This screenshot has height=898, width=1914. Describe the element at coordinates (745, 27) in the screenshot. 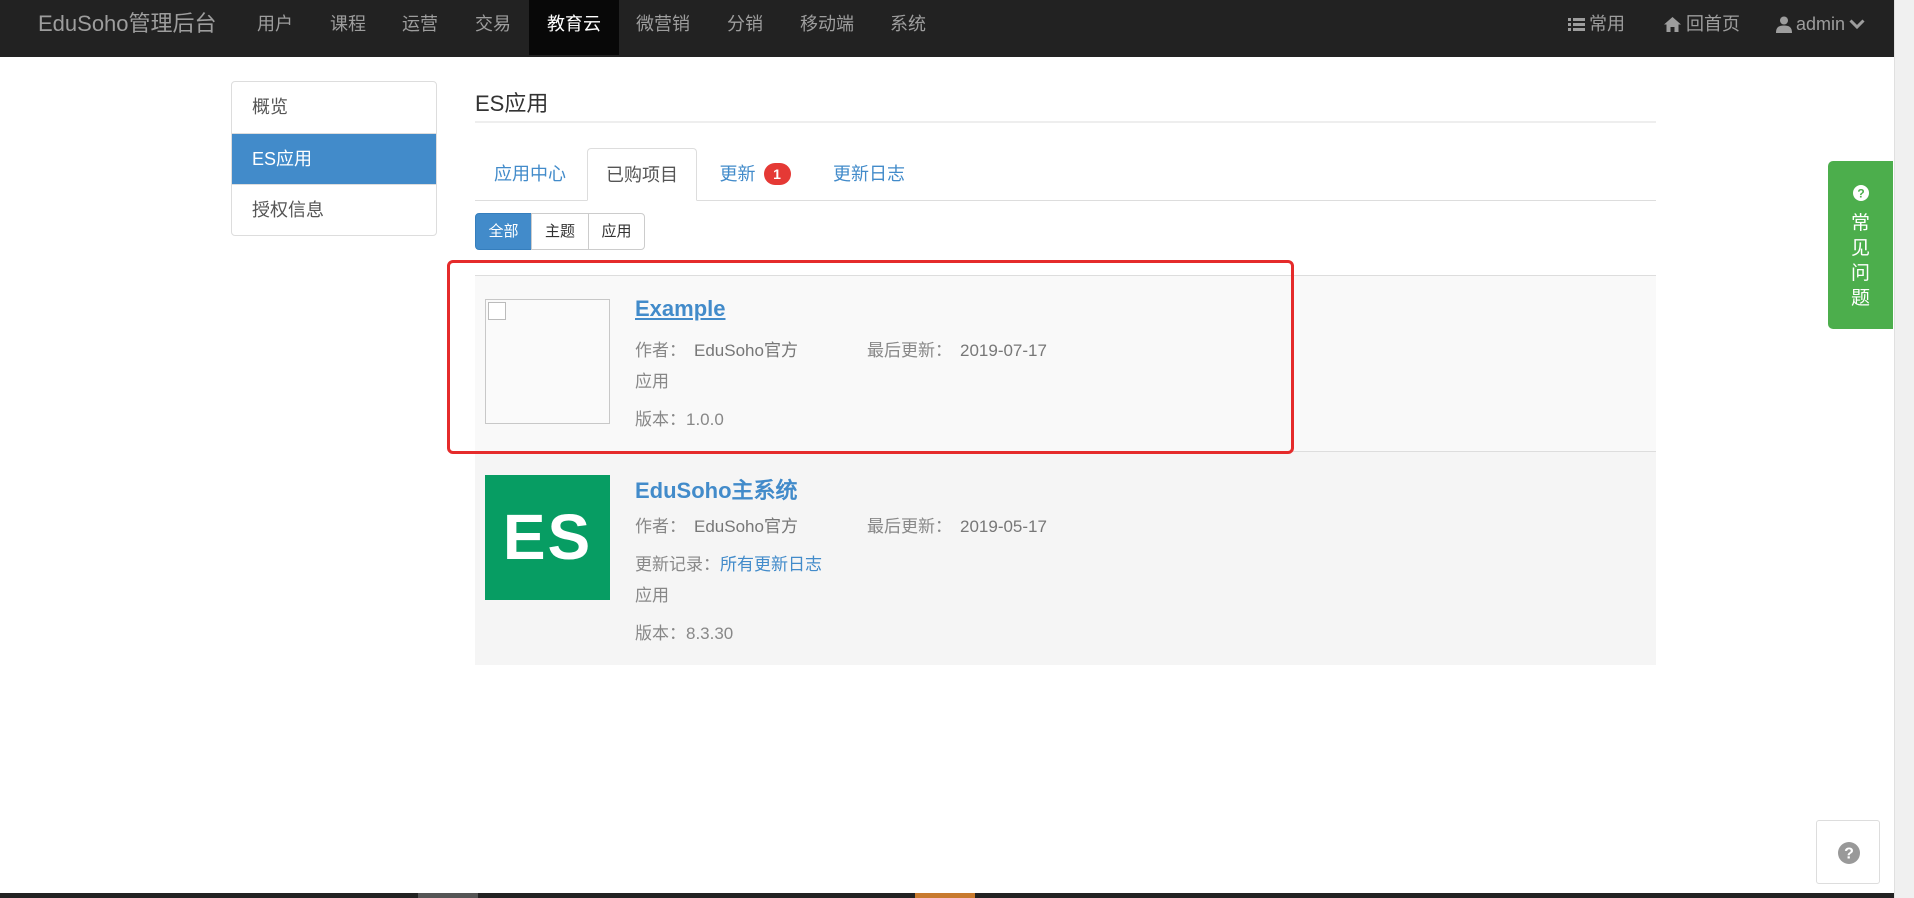

I see `nav-item-distribution: 分销` at that location.